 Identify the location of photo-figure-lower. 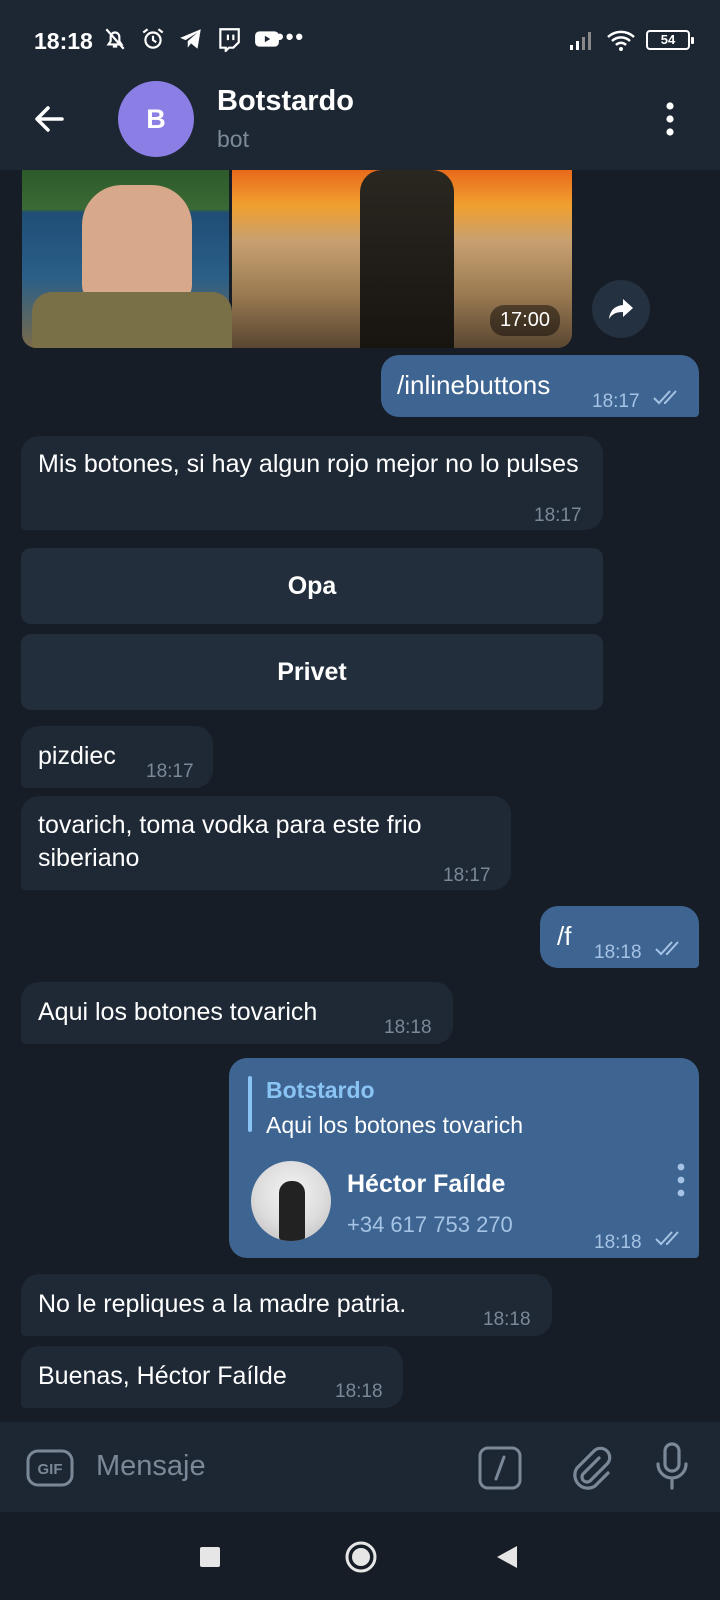
(132, 320).